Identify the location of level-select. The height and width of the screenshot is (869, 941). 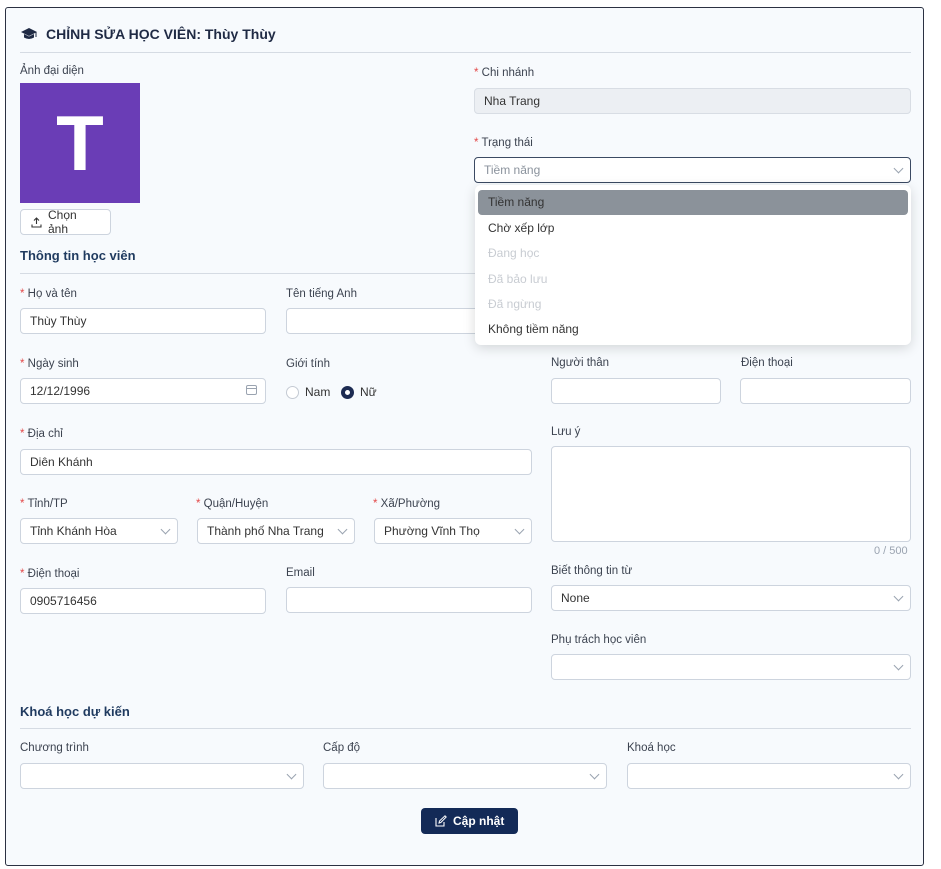
(465, 776).